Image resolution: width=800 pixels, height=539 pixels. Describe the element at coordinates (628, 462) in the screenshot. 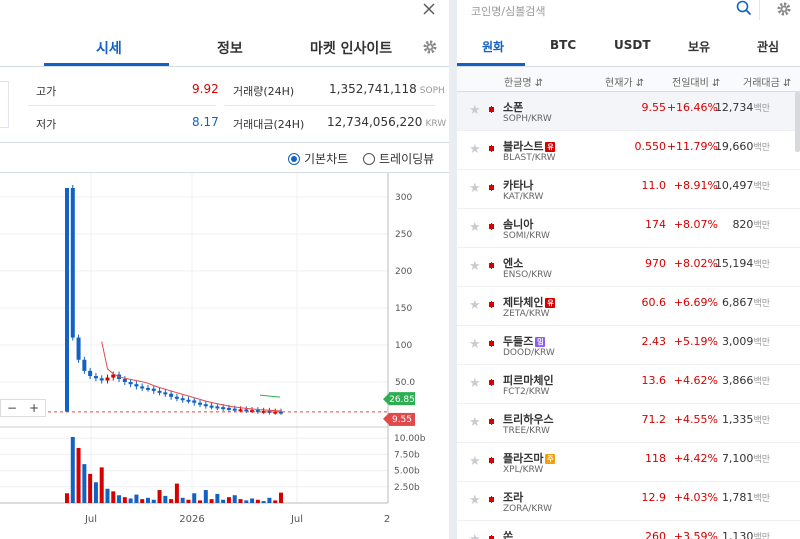

I see `coin-row: ★ 플라즈마 주 XPL/KRW 118 +4.42% 7,100백만` at that location.